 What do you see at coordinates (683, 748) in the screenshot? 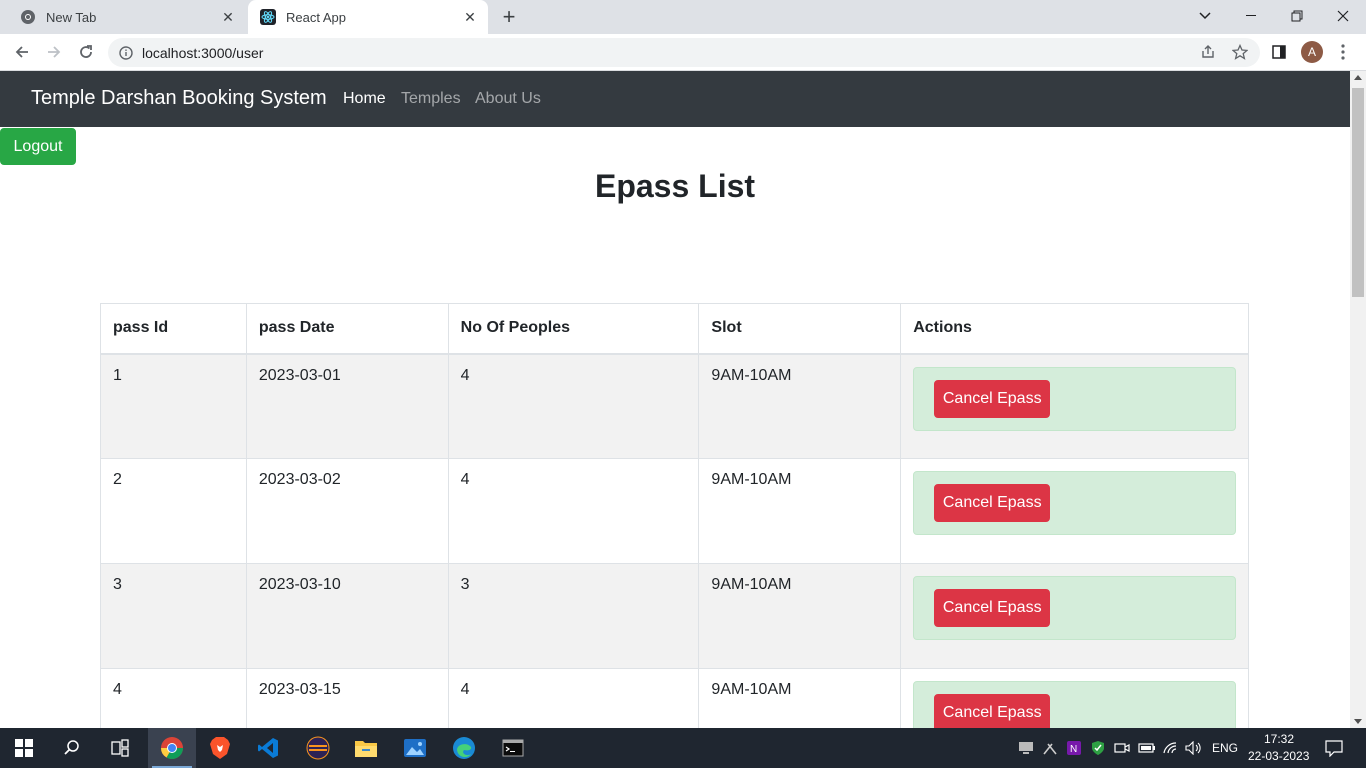
I see `windows-taskbar: N ENG 17:32 22-03-2023` at bounding box center [683, 748].